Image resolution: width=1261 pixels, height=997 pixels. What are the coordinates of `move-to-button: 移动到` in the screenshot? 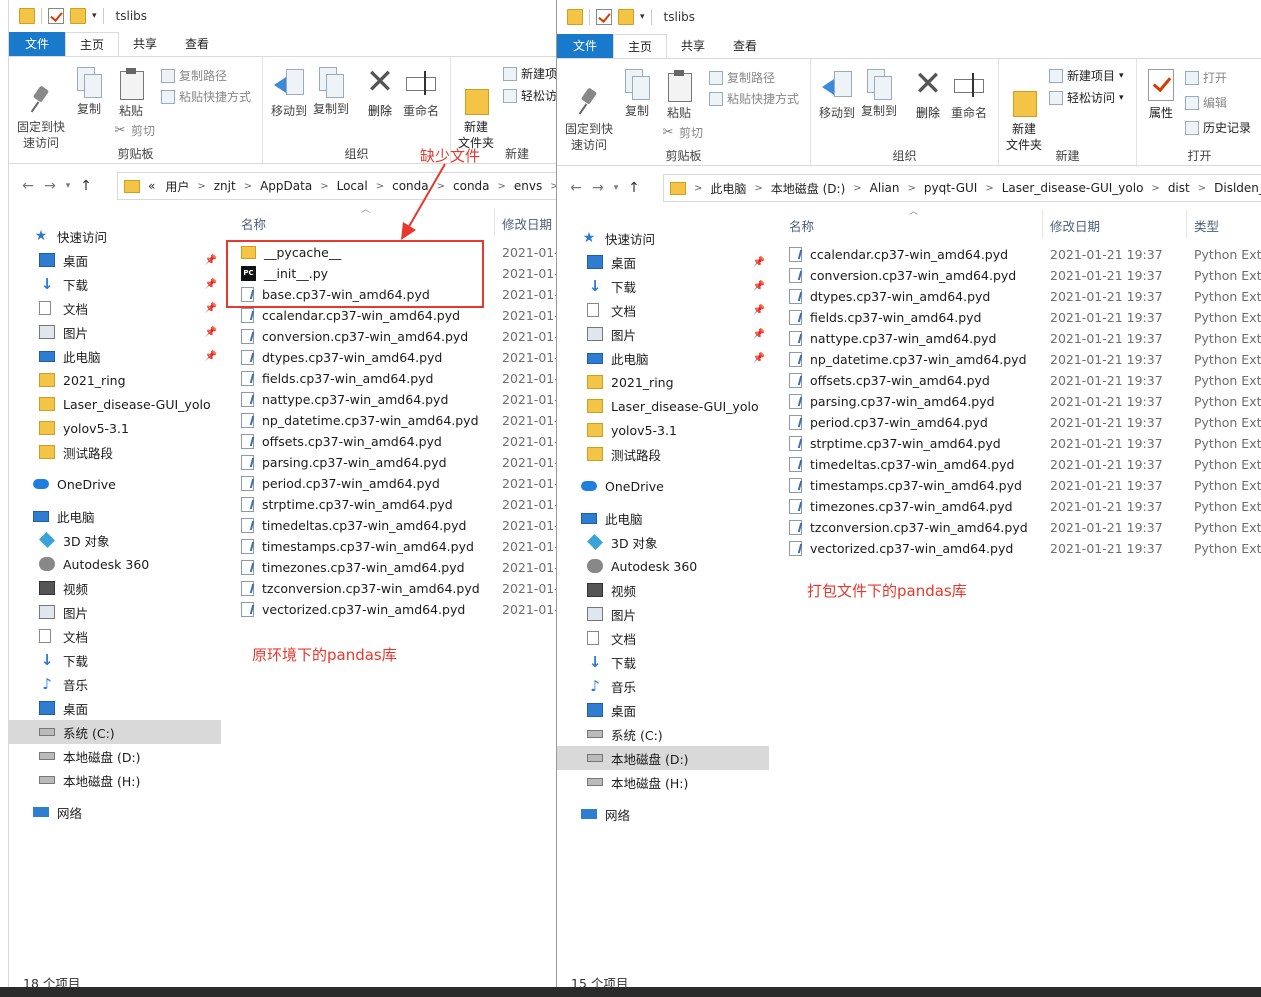 It's located at (289, 93).